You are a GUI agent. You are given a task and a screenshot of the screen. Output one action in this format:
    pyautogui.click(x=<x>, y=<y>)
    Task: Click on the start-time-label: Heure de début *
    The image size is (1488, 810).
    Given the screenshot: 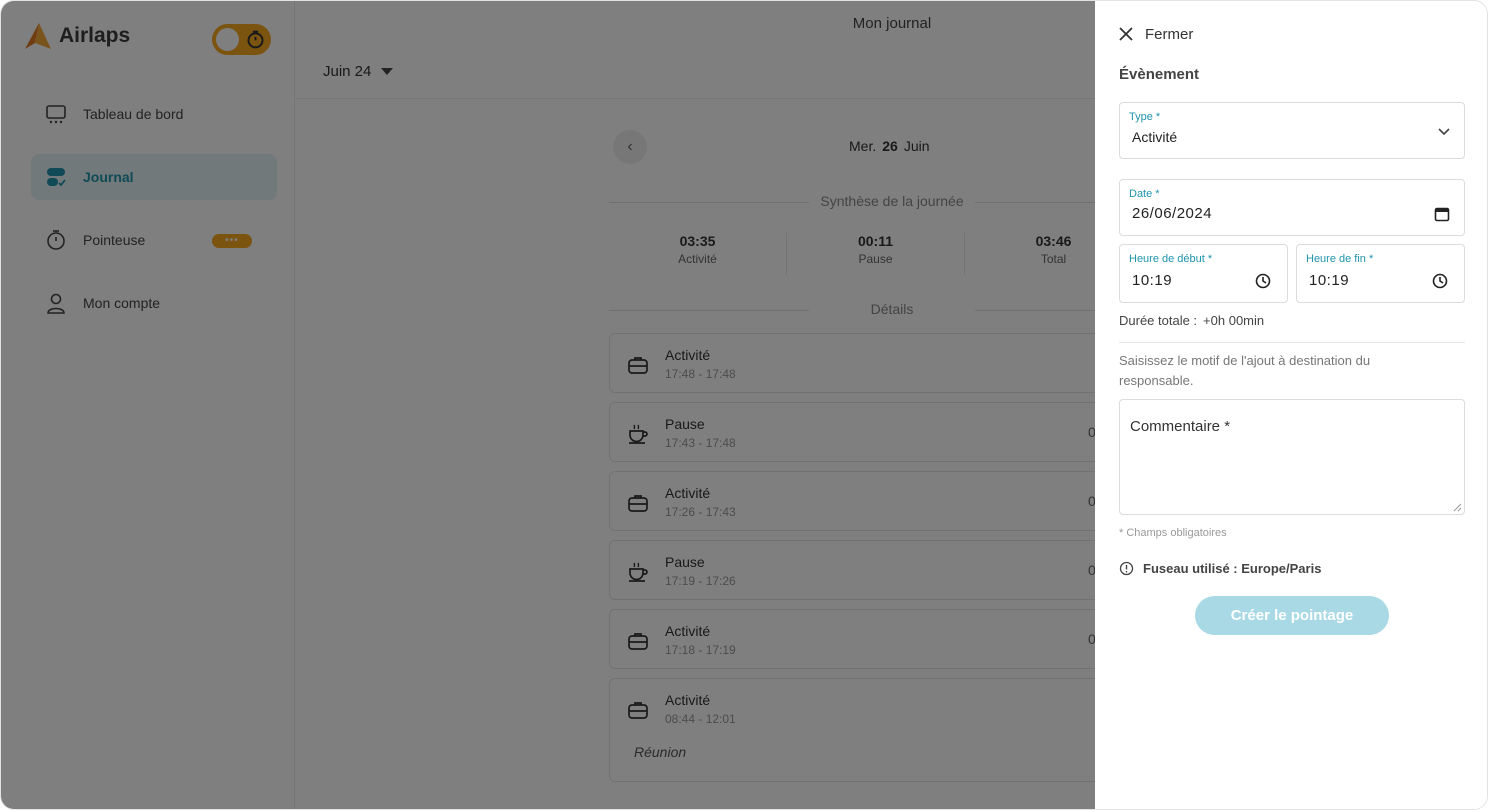 What is the action you would take?
    pyautogui.click(x=1171, y=259)
    